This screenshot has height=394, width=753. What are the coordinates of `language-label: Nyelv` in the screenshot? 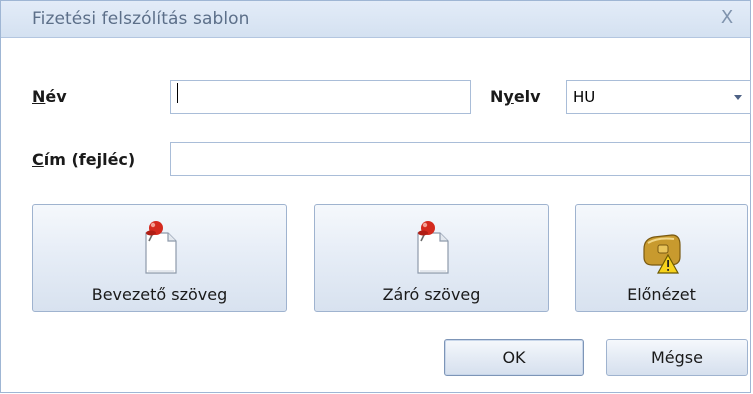 It's located at (515, 96).